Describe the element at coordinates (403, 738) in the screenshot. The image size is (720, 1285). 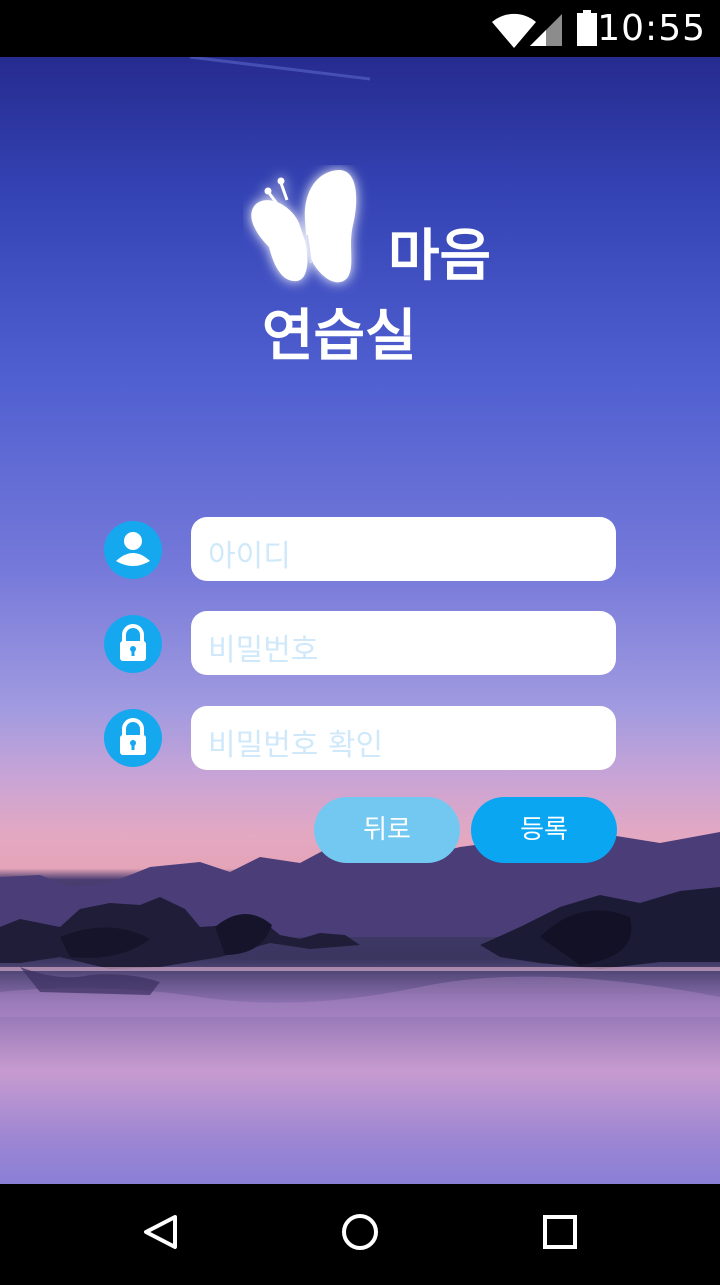
I see `password-confirm-input: 비밀번호 확인` at that location.